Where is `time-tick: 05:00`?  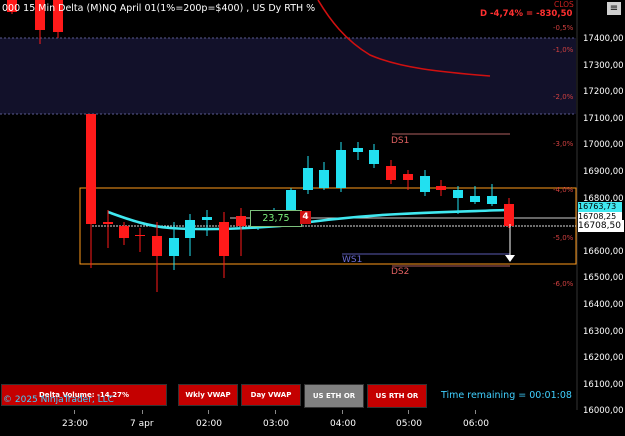
time-tick: 05:00 is located at coordinates (409, 424).